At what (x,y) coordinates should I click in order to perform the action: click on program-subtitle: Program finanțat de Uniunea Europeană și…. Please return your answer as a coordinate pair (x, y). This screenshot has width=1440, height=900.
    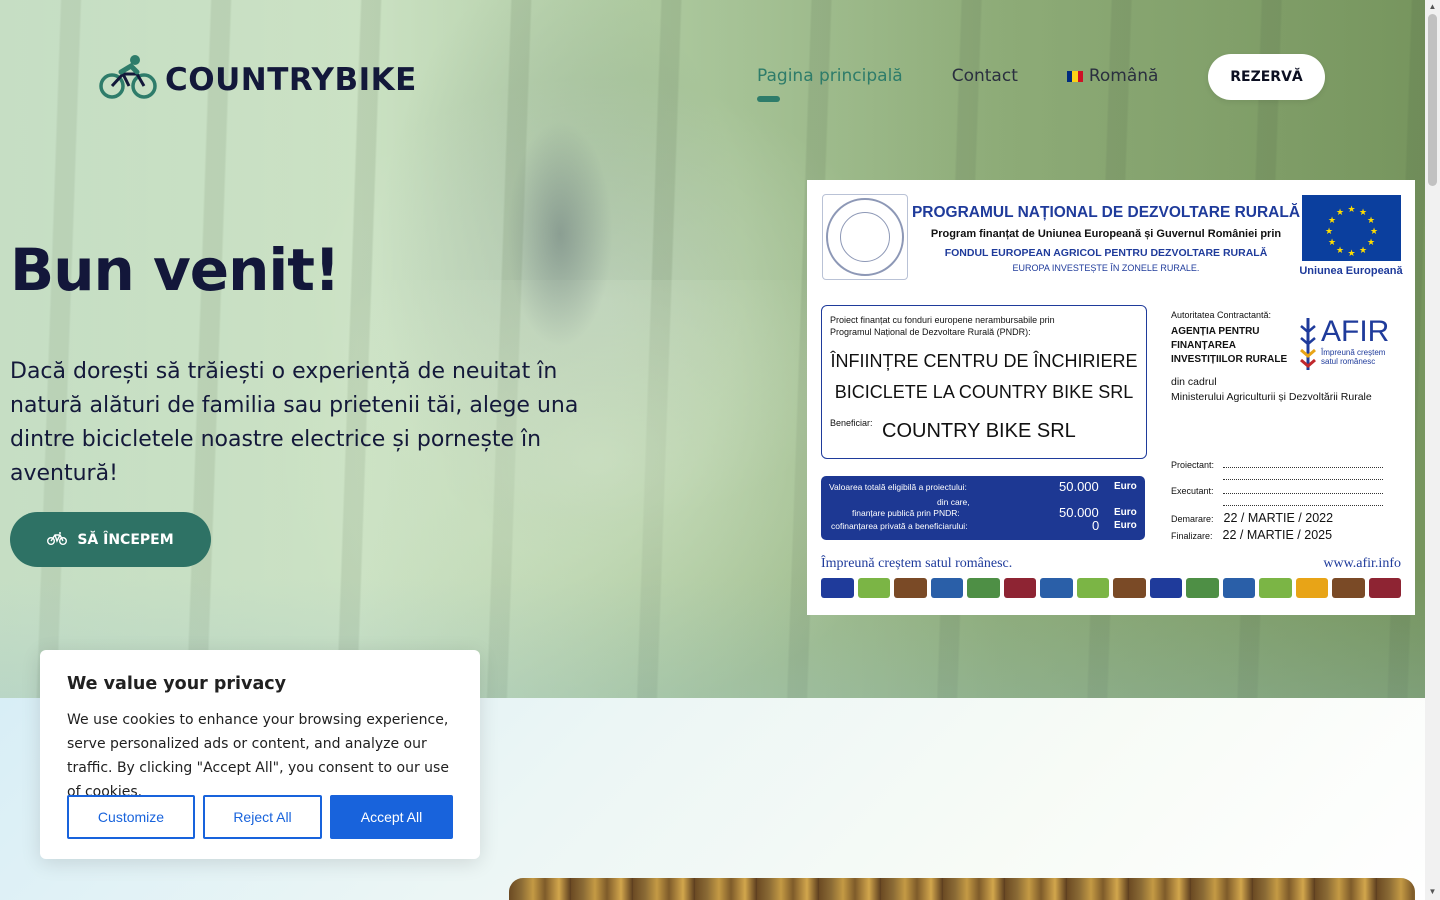
    Looking at the image, I should click on (1106, 234).